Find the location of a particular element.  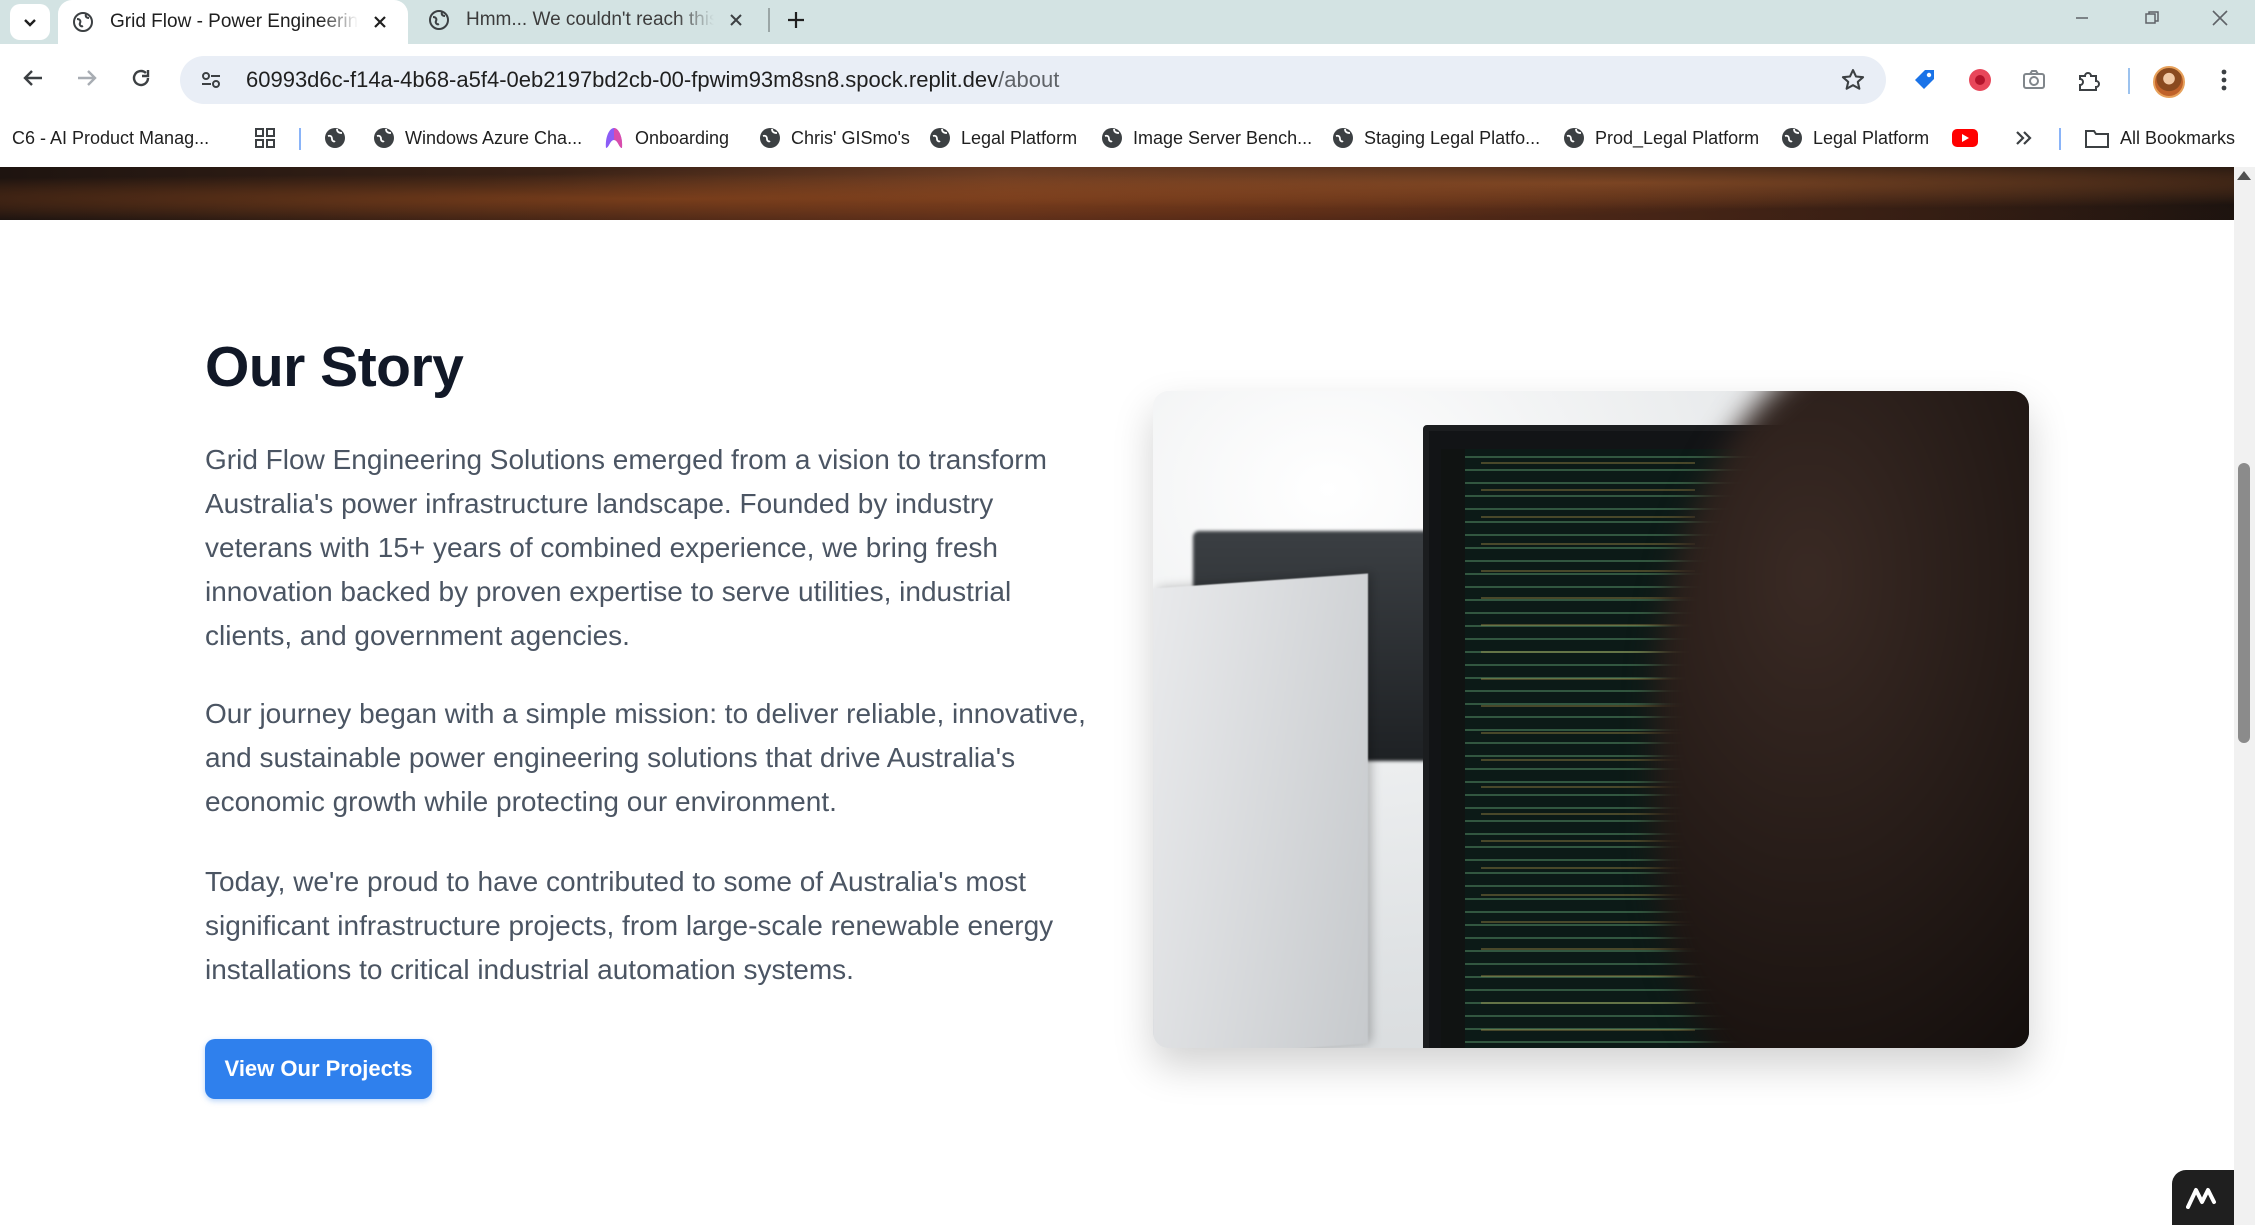

youtube-icon is located at coordinates (1965, 138).